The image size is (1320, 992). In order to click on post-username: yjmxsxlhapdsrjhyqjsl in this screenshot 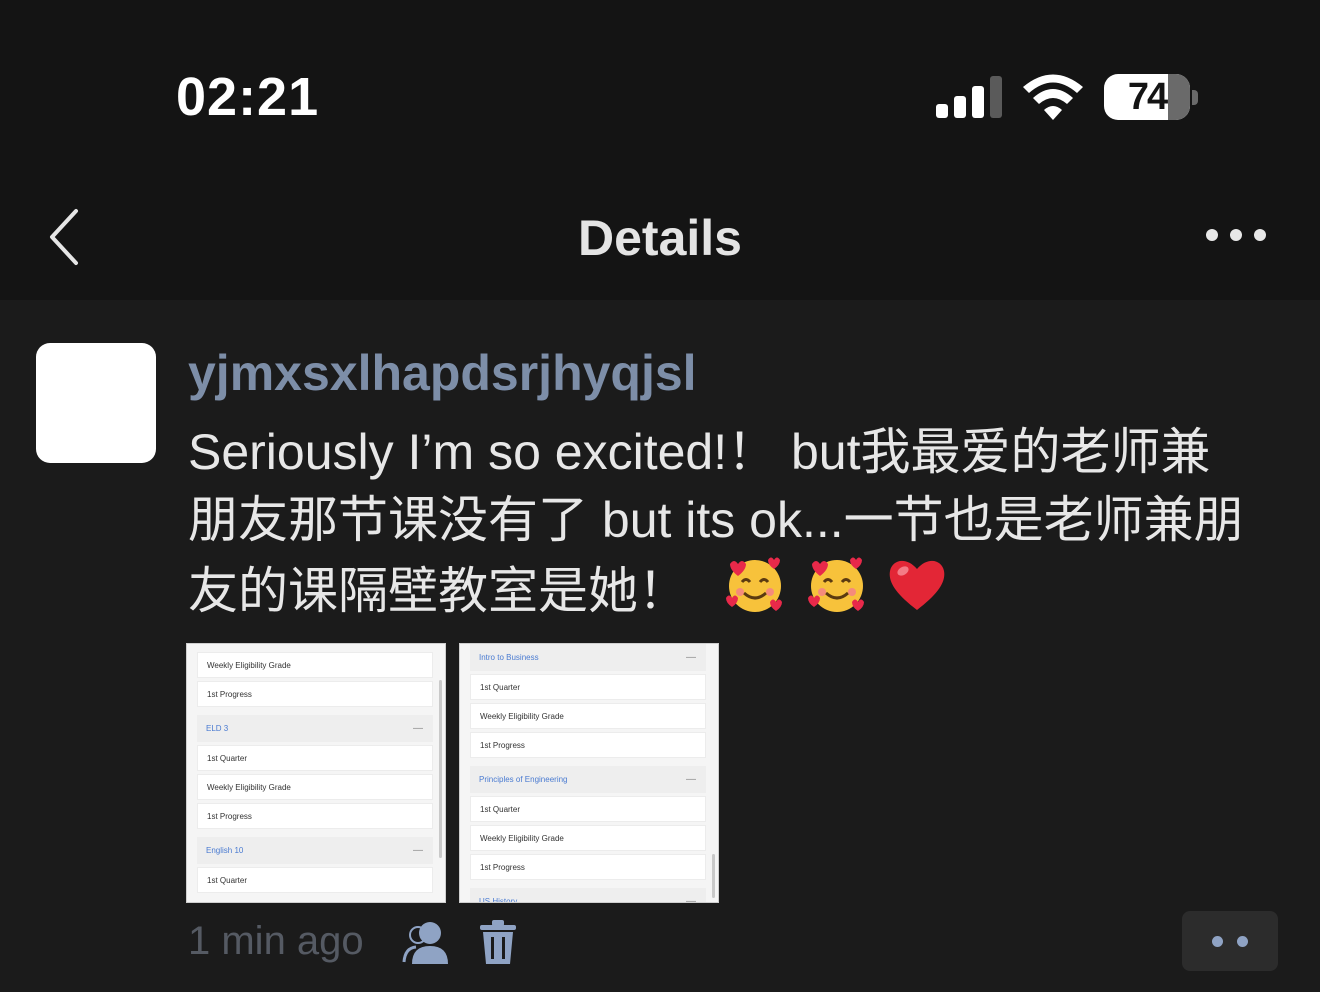, I will do `click(442, 373)`.